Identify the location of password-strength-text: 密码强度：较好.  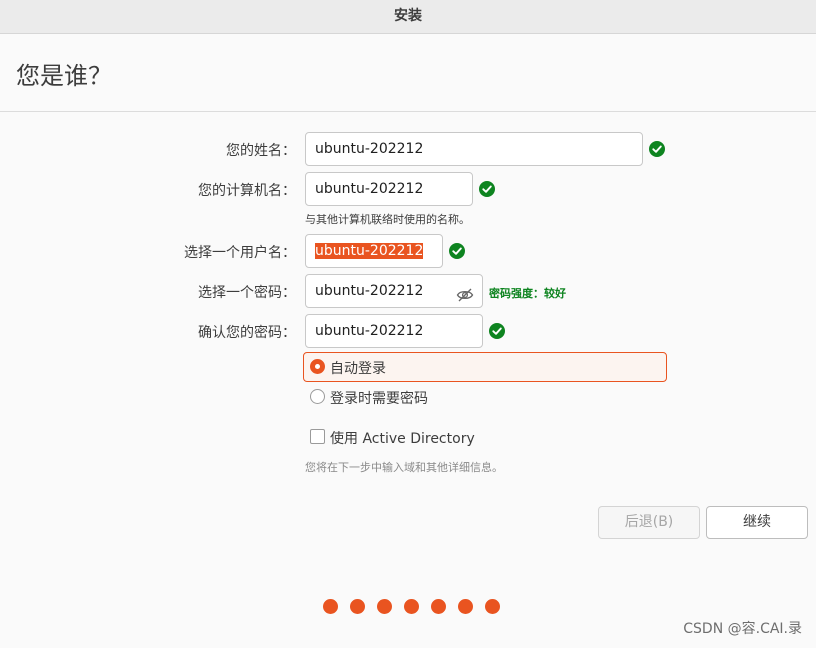
(527, 293).